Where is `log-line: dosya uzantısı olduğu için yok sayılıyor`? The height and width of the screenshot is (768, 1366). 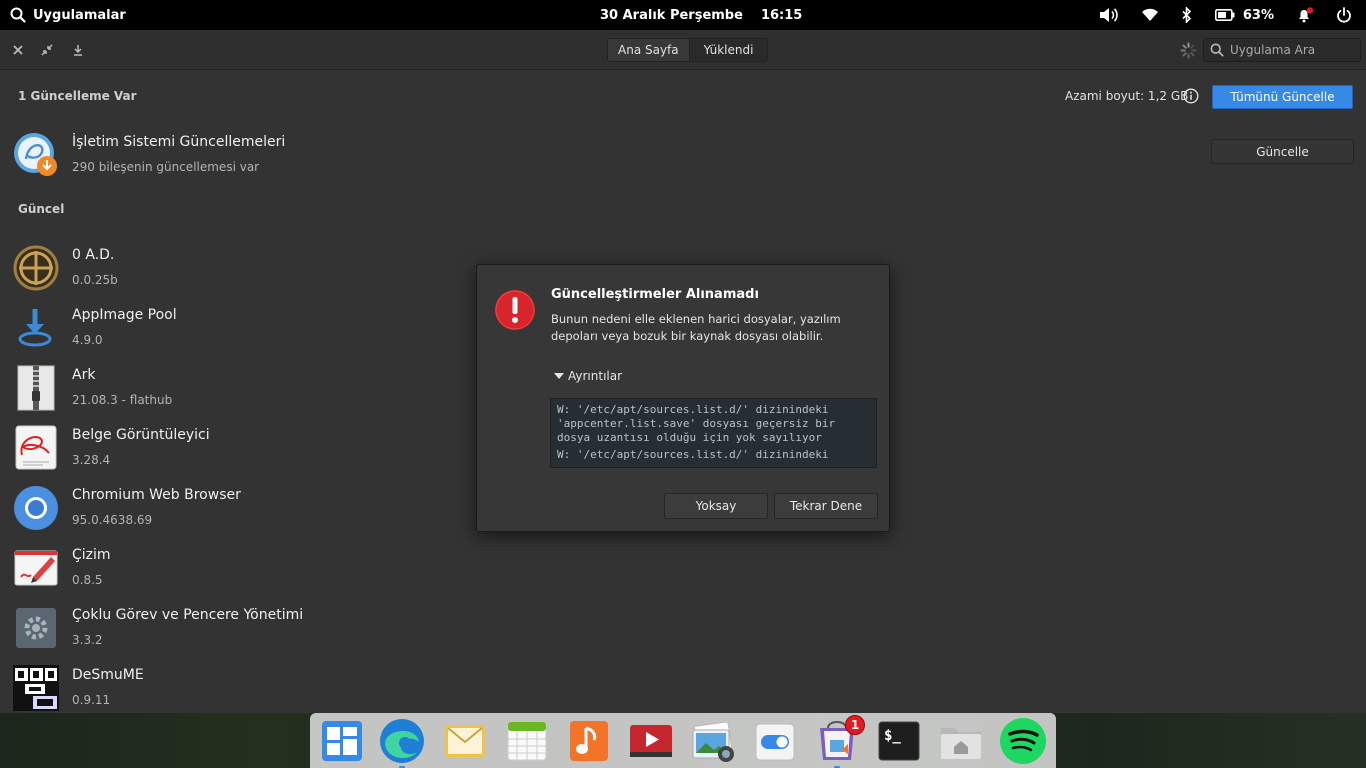 log-line: dosya uzantısı olduğu için yok sayılıyor is located at coordinates (689, 437).